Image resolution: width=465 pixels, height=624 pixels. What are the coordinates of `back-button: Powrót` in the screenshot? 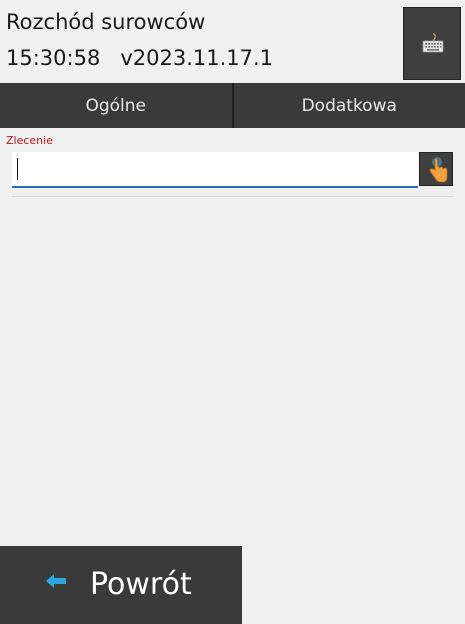 It's located at (121, 585).